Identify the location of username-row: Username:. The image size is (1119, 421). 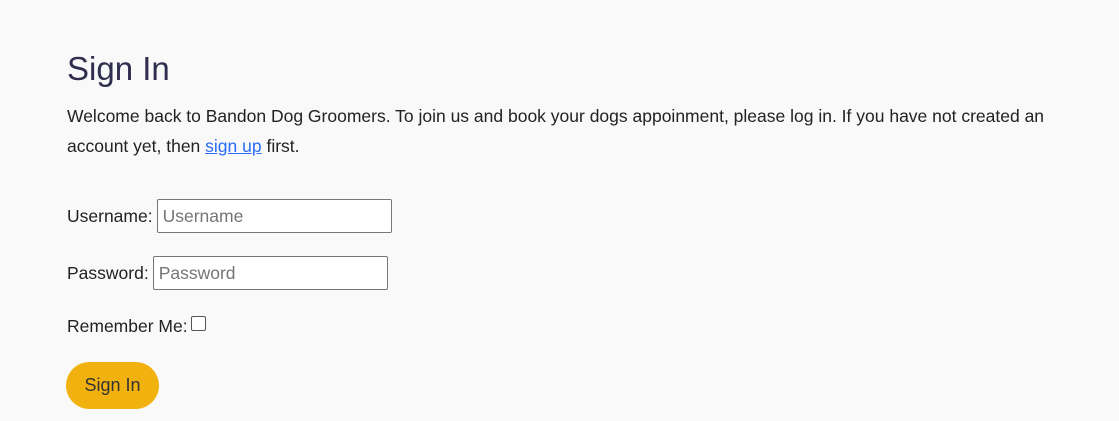
(229, 216).